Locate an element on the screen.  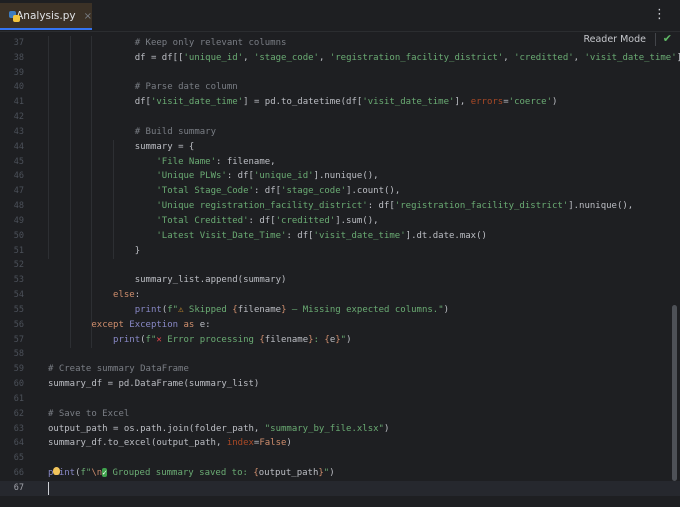
code-line: 54 else: is located at coordinates (340, 295).